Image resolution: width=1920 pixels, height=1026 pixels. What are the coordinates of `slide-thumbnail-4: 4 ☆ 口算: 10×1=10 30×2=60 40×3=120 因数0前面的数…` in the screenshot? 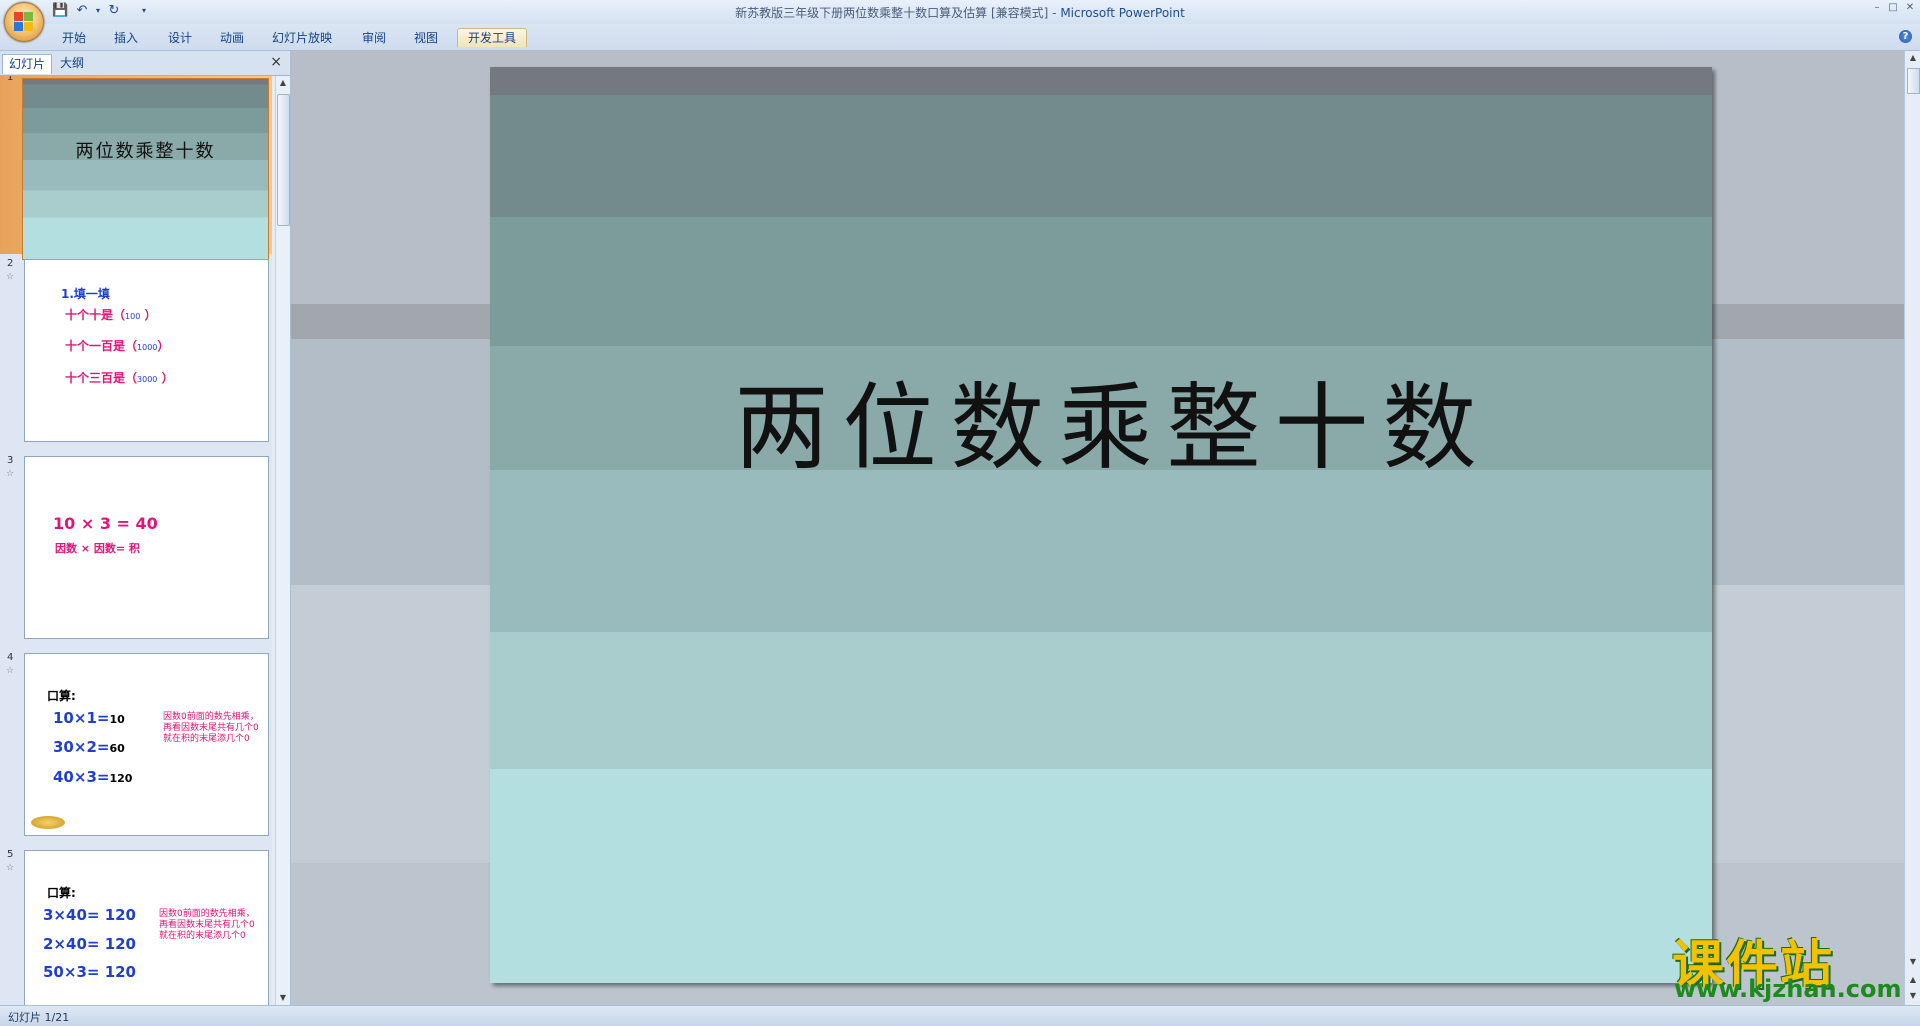 It's located at (136, 742).